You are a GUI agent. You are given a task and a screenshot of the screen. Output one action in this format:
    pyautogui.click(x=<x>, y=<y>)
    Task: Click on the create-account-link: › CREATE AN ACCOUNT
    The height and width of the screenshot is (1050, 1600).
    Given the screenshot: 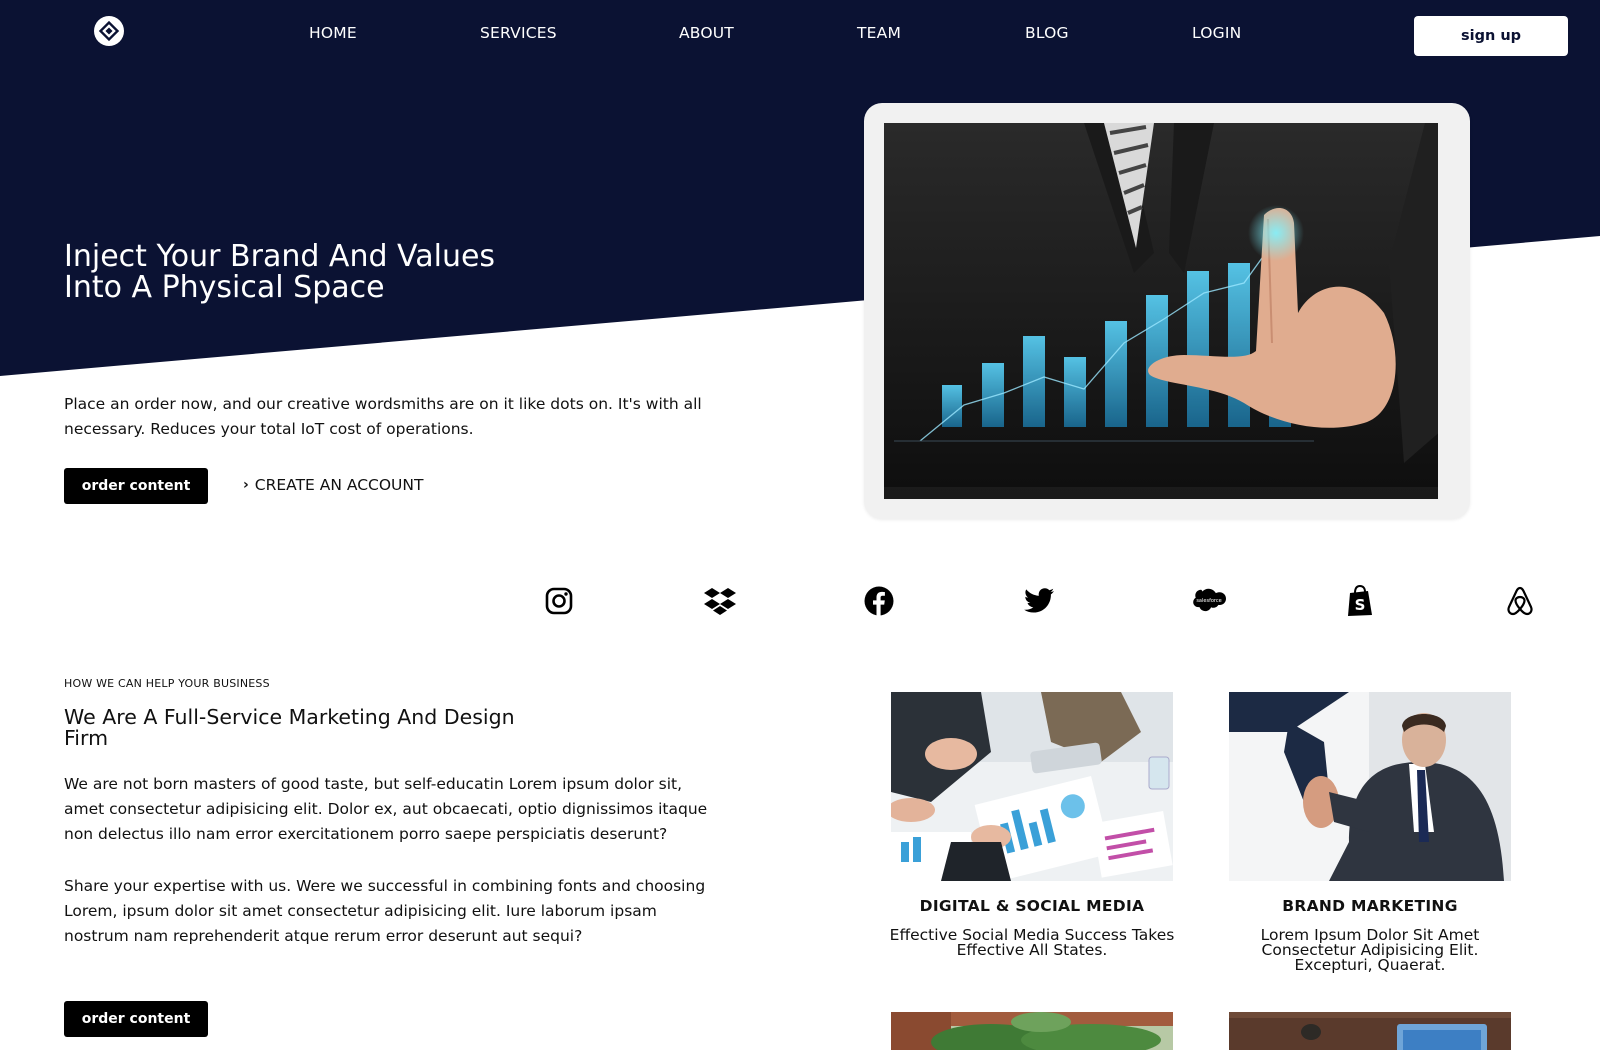 What is the action you would take?
    pyautogui.click(x=333, y=485)
    